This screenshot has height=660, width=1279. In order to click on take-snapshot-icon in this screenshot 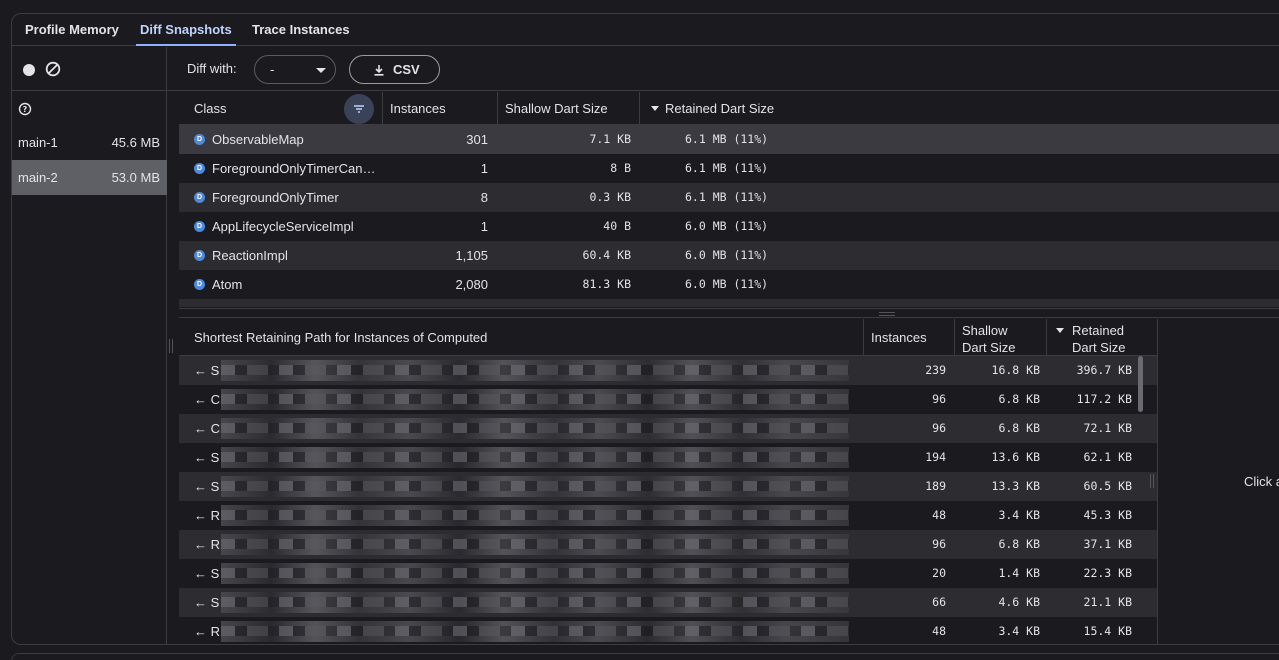, I will do `click(29, 70)`.